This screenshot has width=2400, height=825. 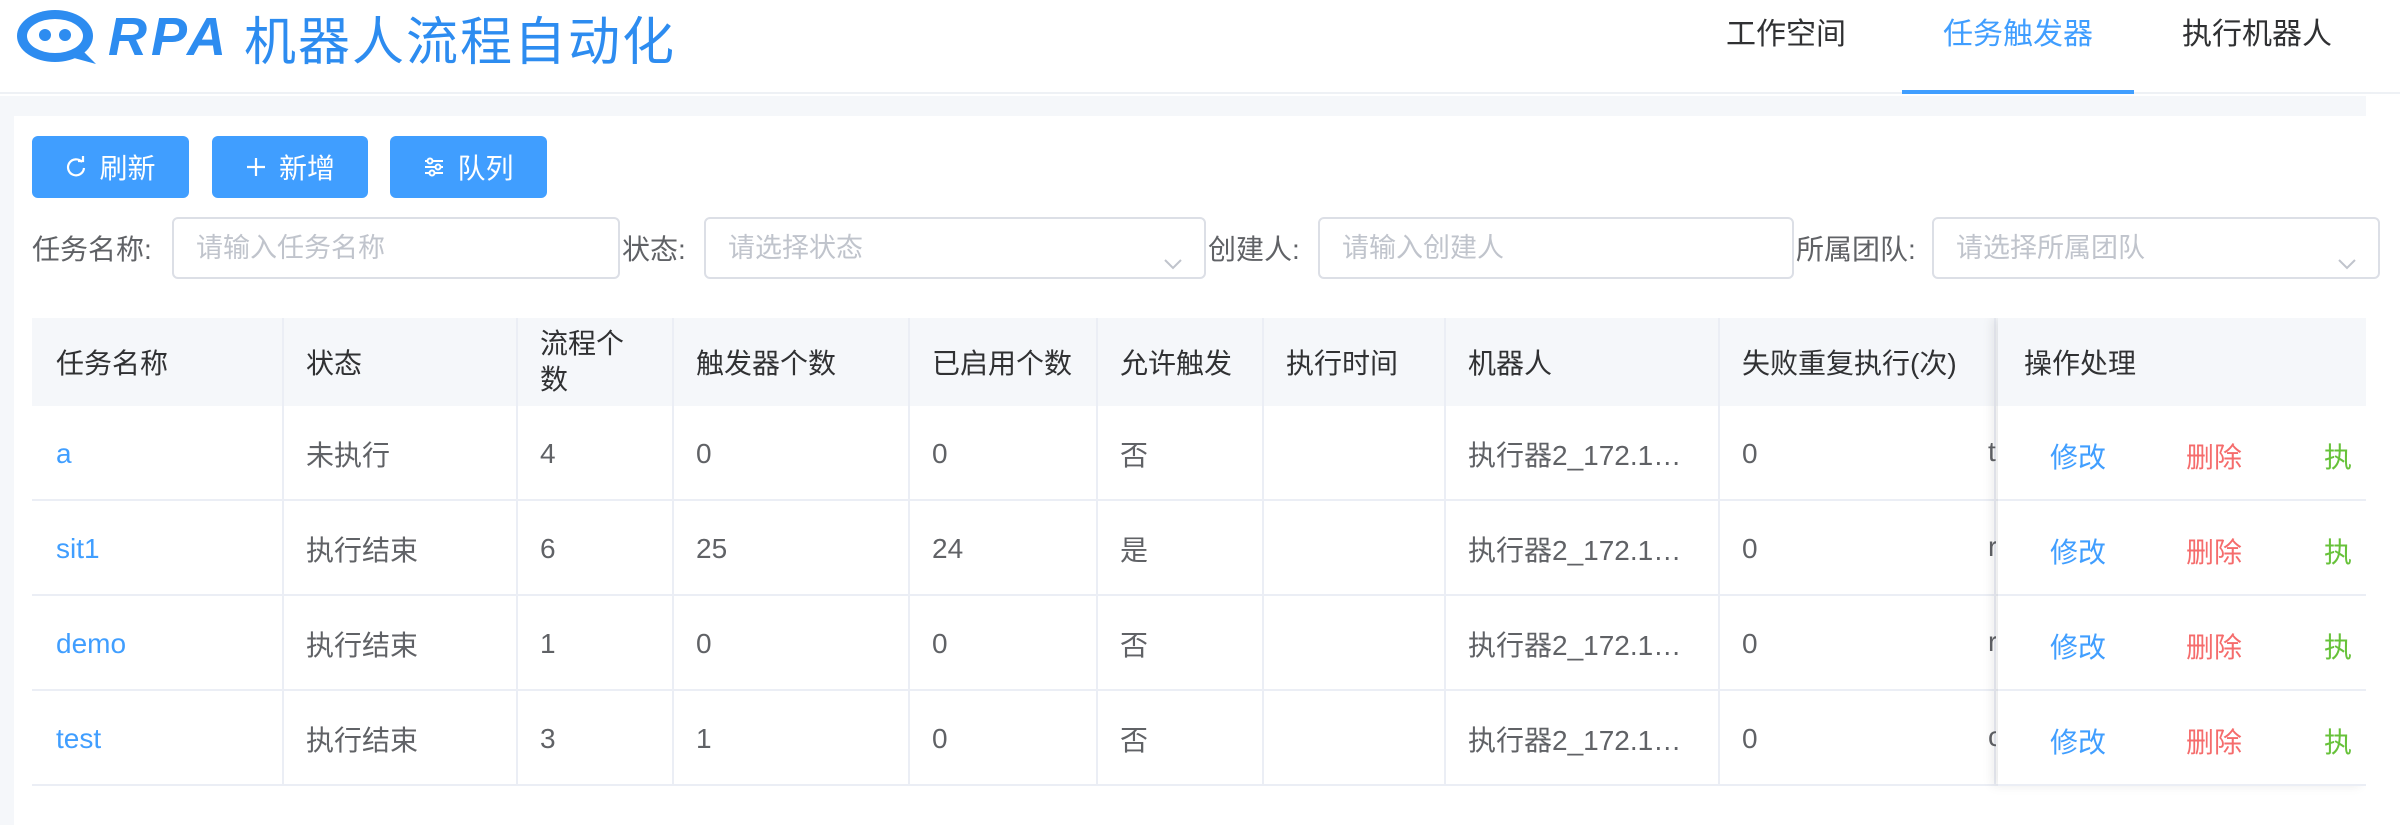 What do you see at coordinates (460, 42) in the screenshot?
I see `app-title: 机器人流程自动化` at bounding box center [460, 42].